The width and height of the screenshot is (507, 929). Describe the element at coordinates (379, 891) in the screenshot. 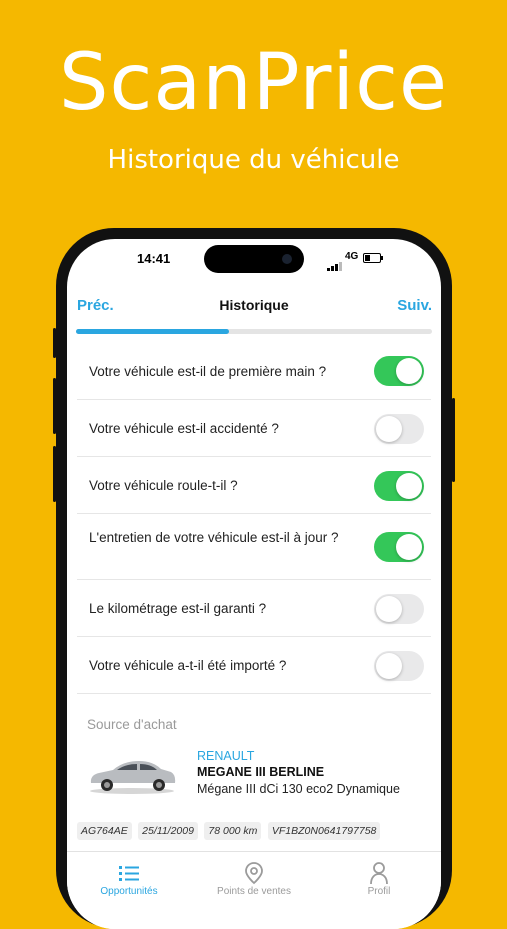

I see `tab-label: Profil` at that location.